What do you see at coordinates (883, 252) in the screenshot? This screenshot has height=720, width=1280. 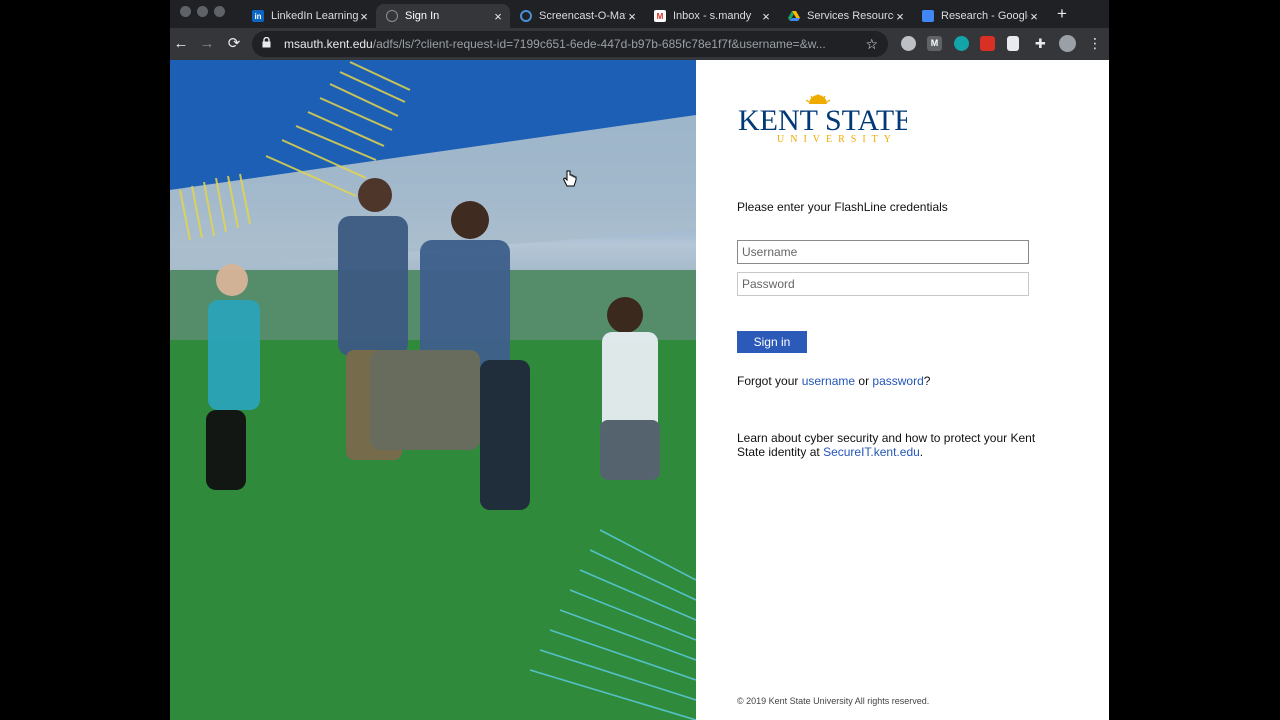 I see `username-input` at bounding box center [883, 252].